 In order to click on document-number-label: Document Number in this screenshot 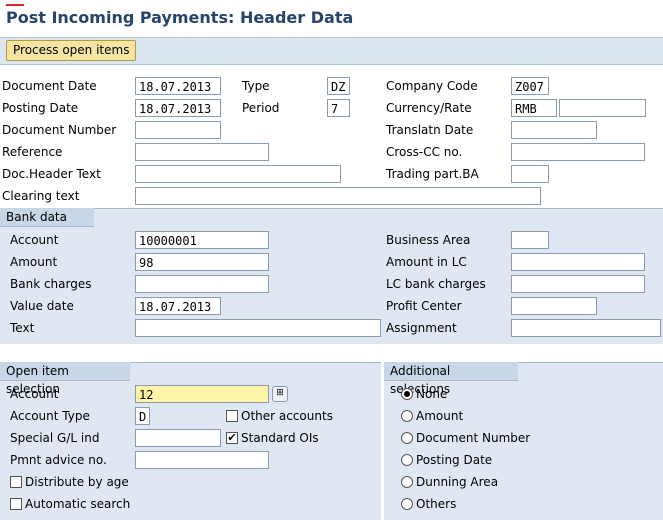, I will do `click(59, 130)`.